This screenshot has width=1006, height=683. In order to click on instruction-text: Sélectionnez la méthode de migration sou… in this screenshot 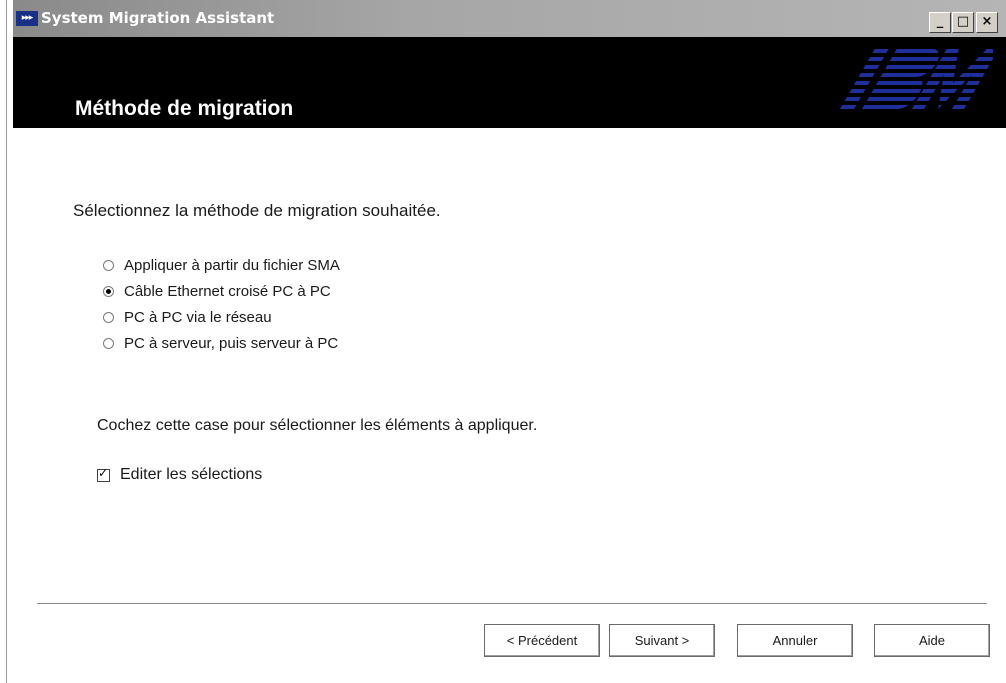, I will do `click(257, 210)`.